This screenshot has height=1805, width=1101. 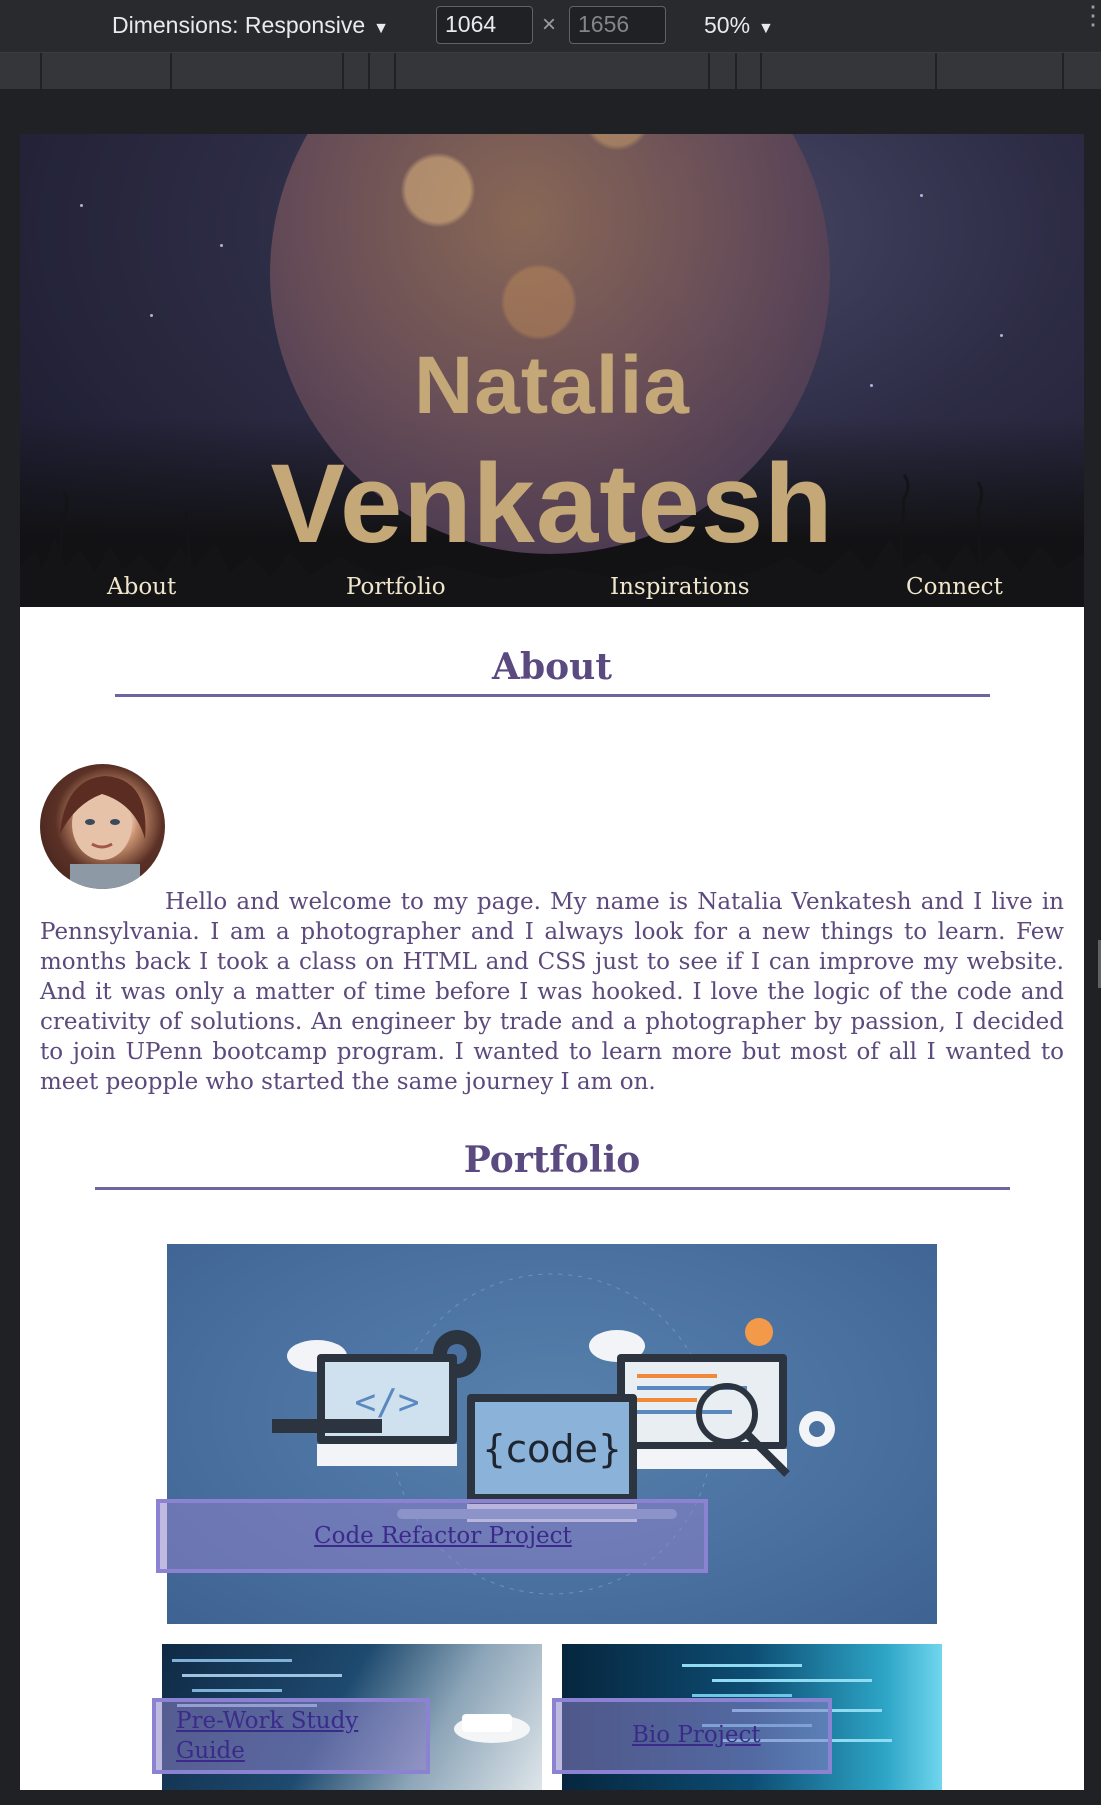 I want to click on zoom-dropdown: 50% ▼, so click(x=739, y=25).